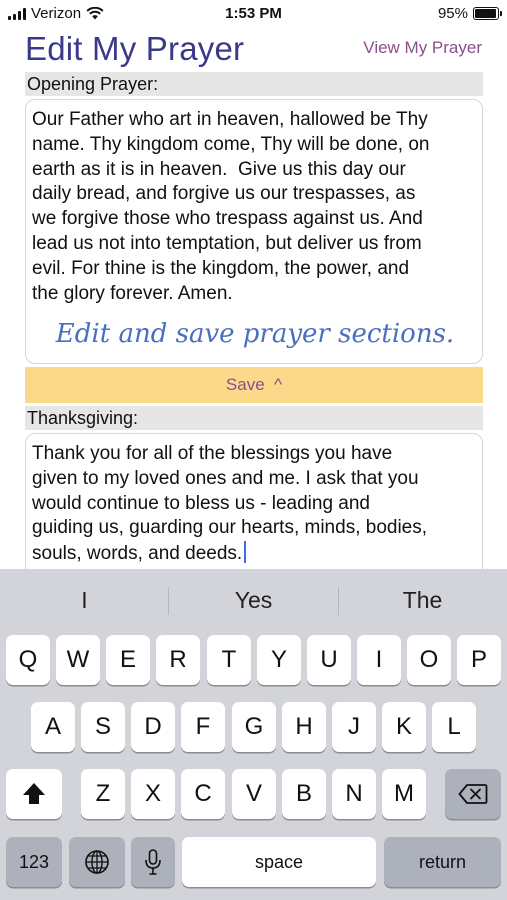  I want to click on globe-key, so click(97, 862).